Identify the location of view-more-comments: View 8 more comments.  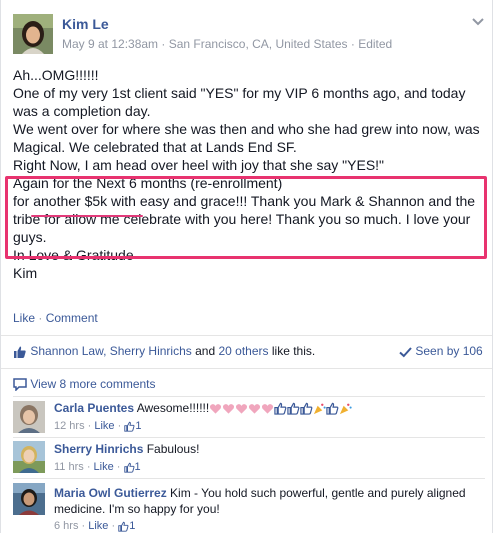
(84, 384).